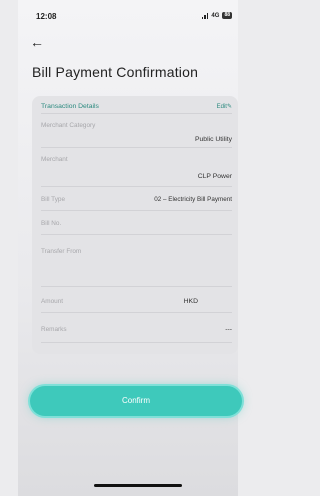 This screenshot has height=496, width=320. Describe the element at coordinates (213, 139) in the screenshot. I see `detail-value: Public Utility` at that location.